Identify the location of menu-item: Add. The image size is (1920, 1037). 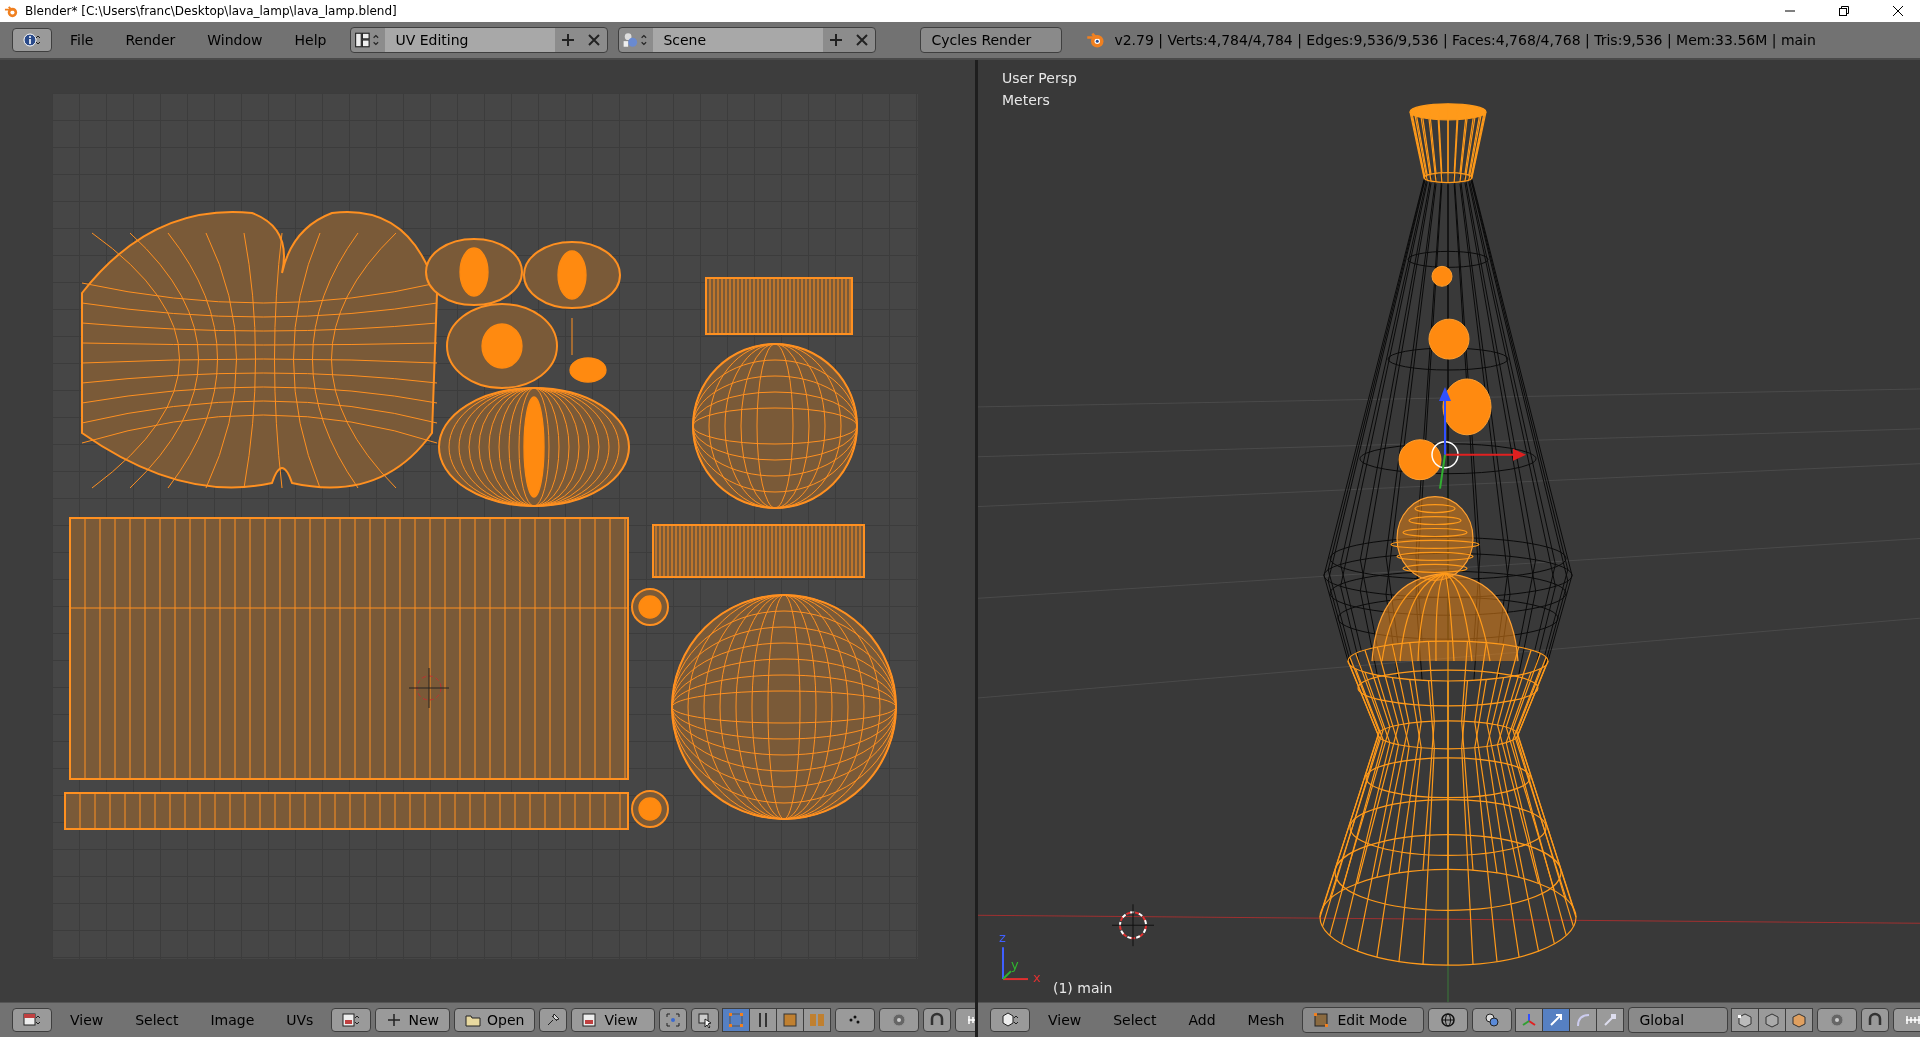
(1202, 1020).